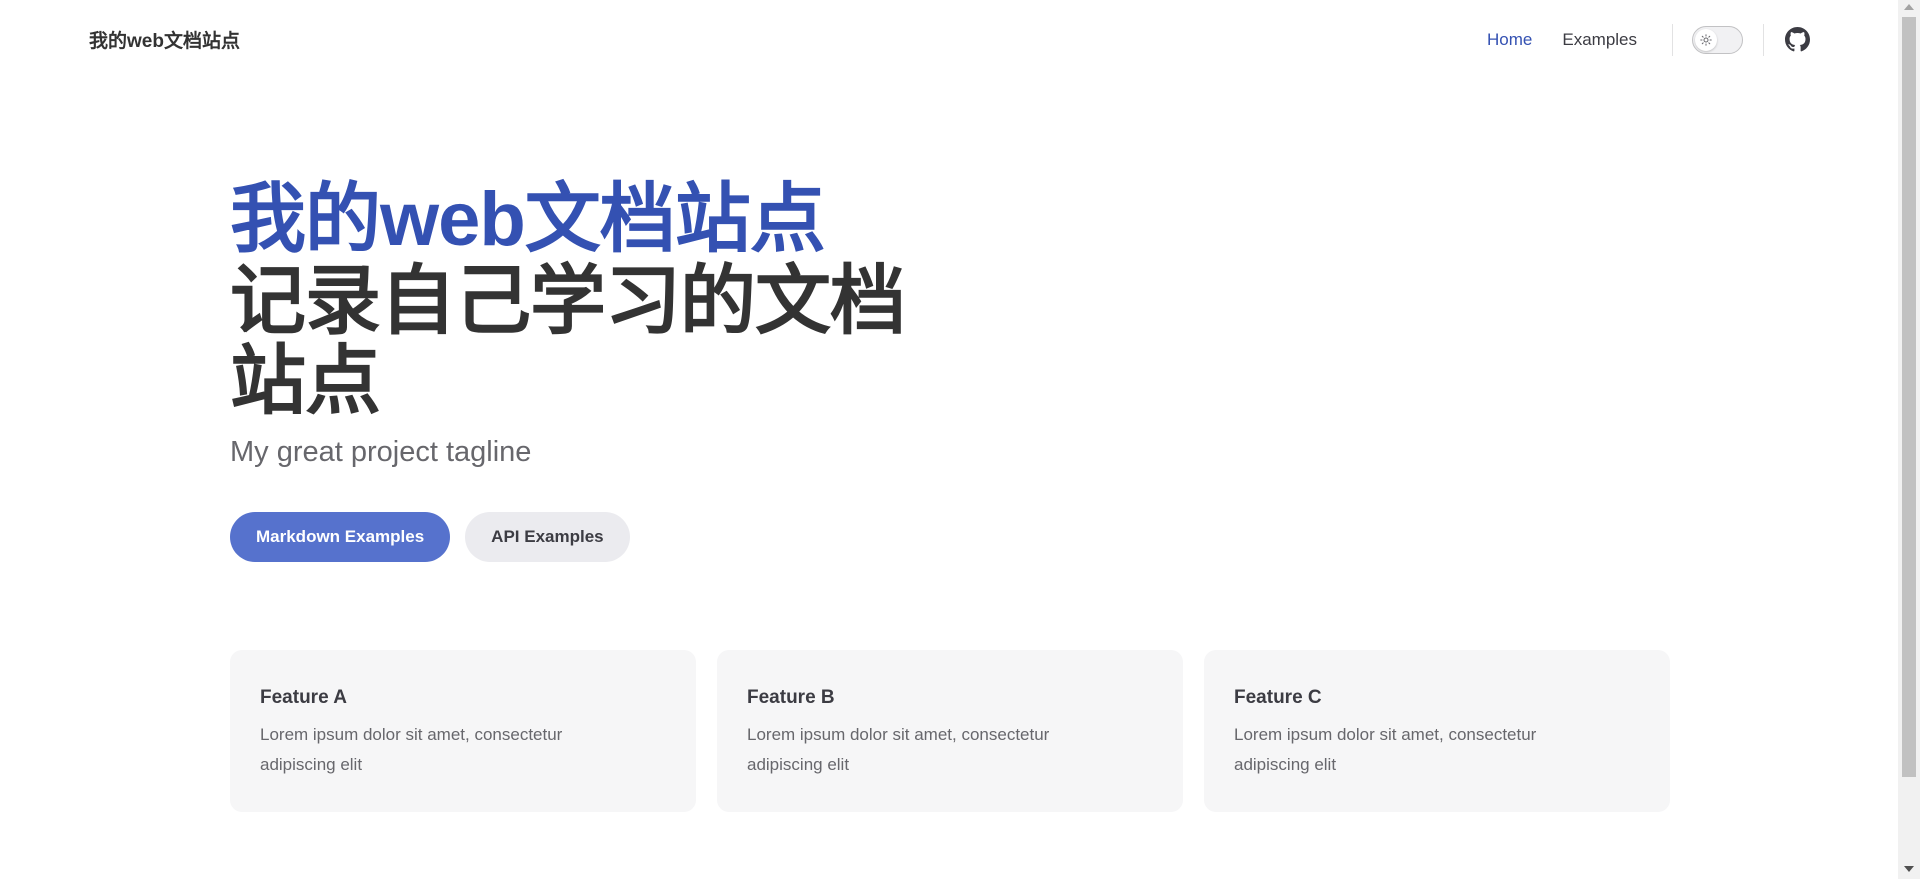  What do you see at coordinates (568, 341) in the screenshot?
I see `hero-text: 记录自己学习的文档站点` at bounding box center [568, 341].